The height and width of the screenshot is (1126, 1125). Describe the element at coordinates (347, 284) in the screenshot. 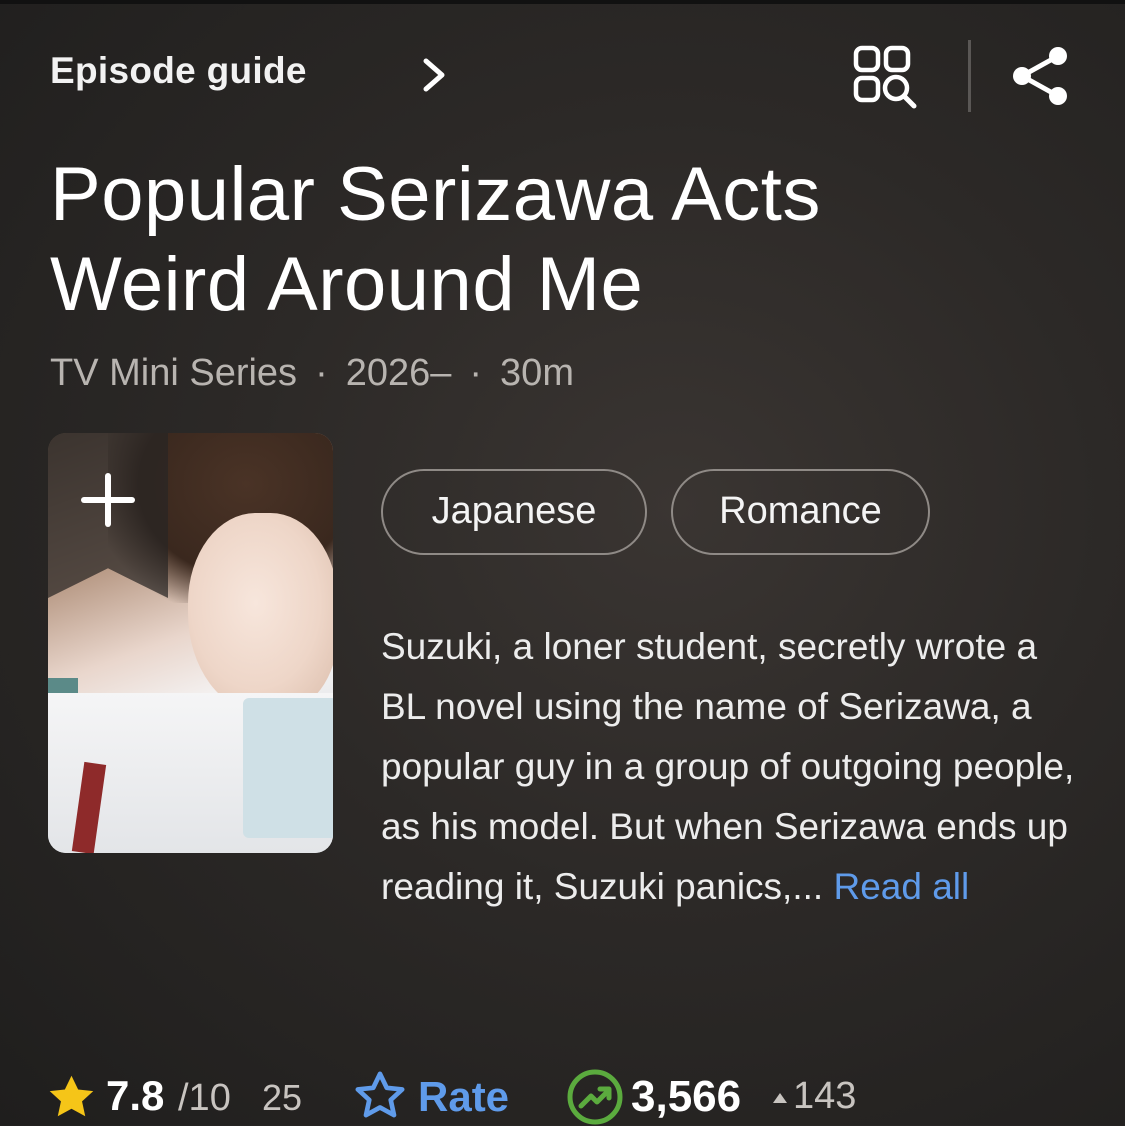

I see `title-line-2: Weird Around Me` at that location.